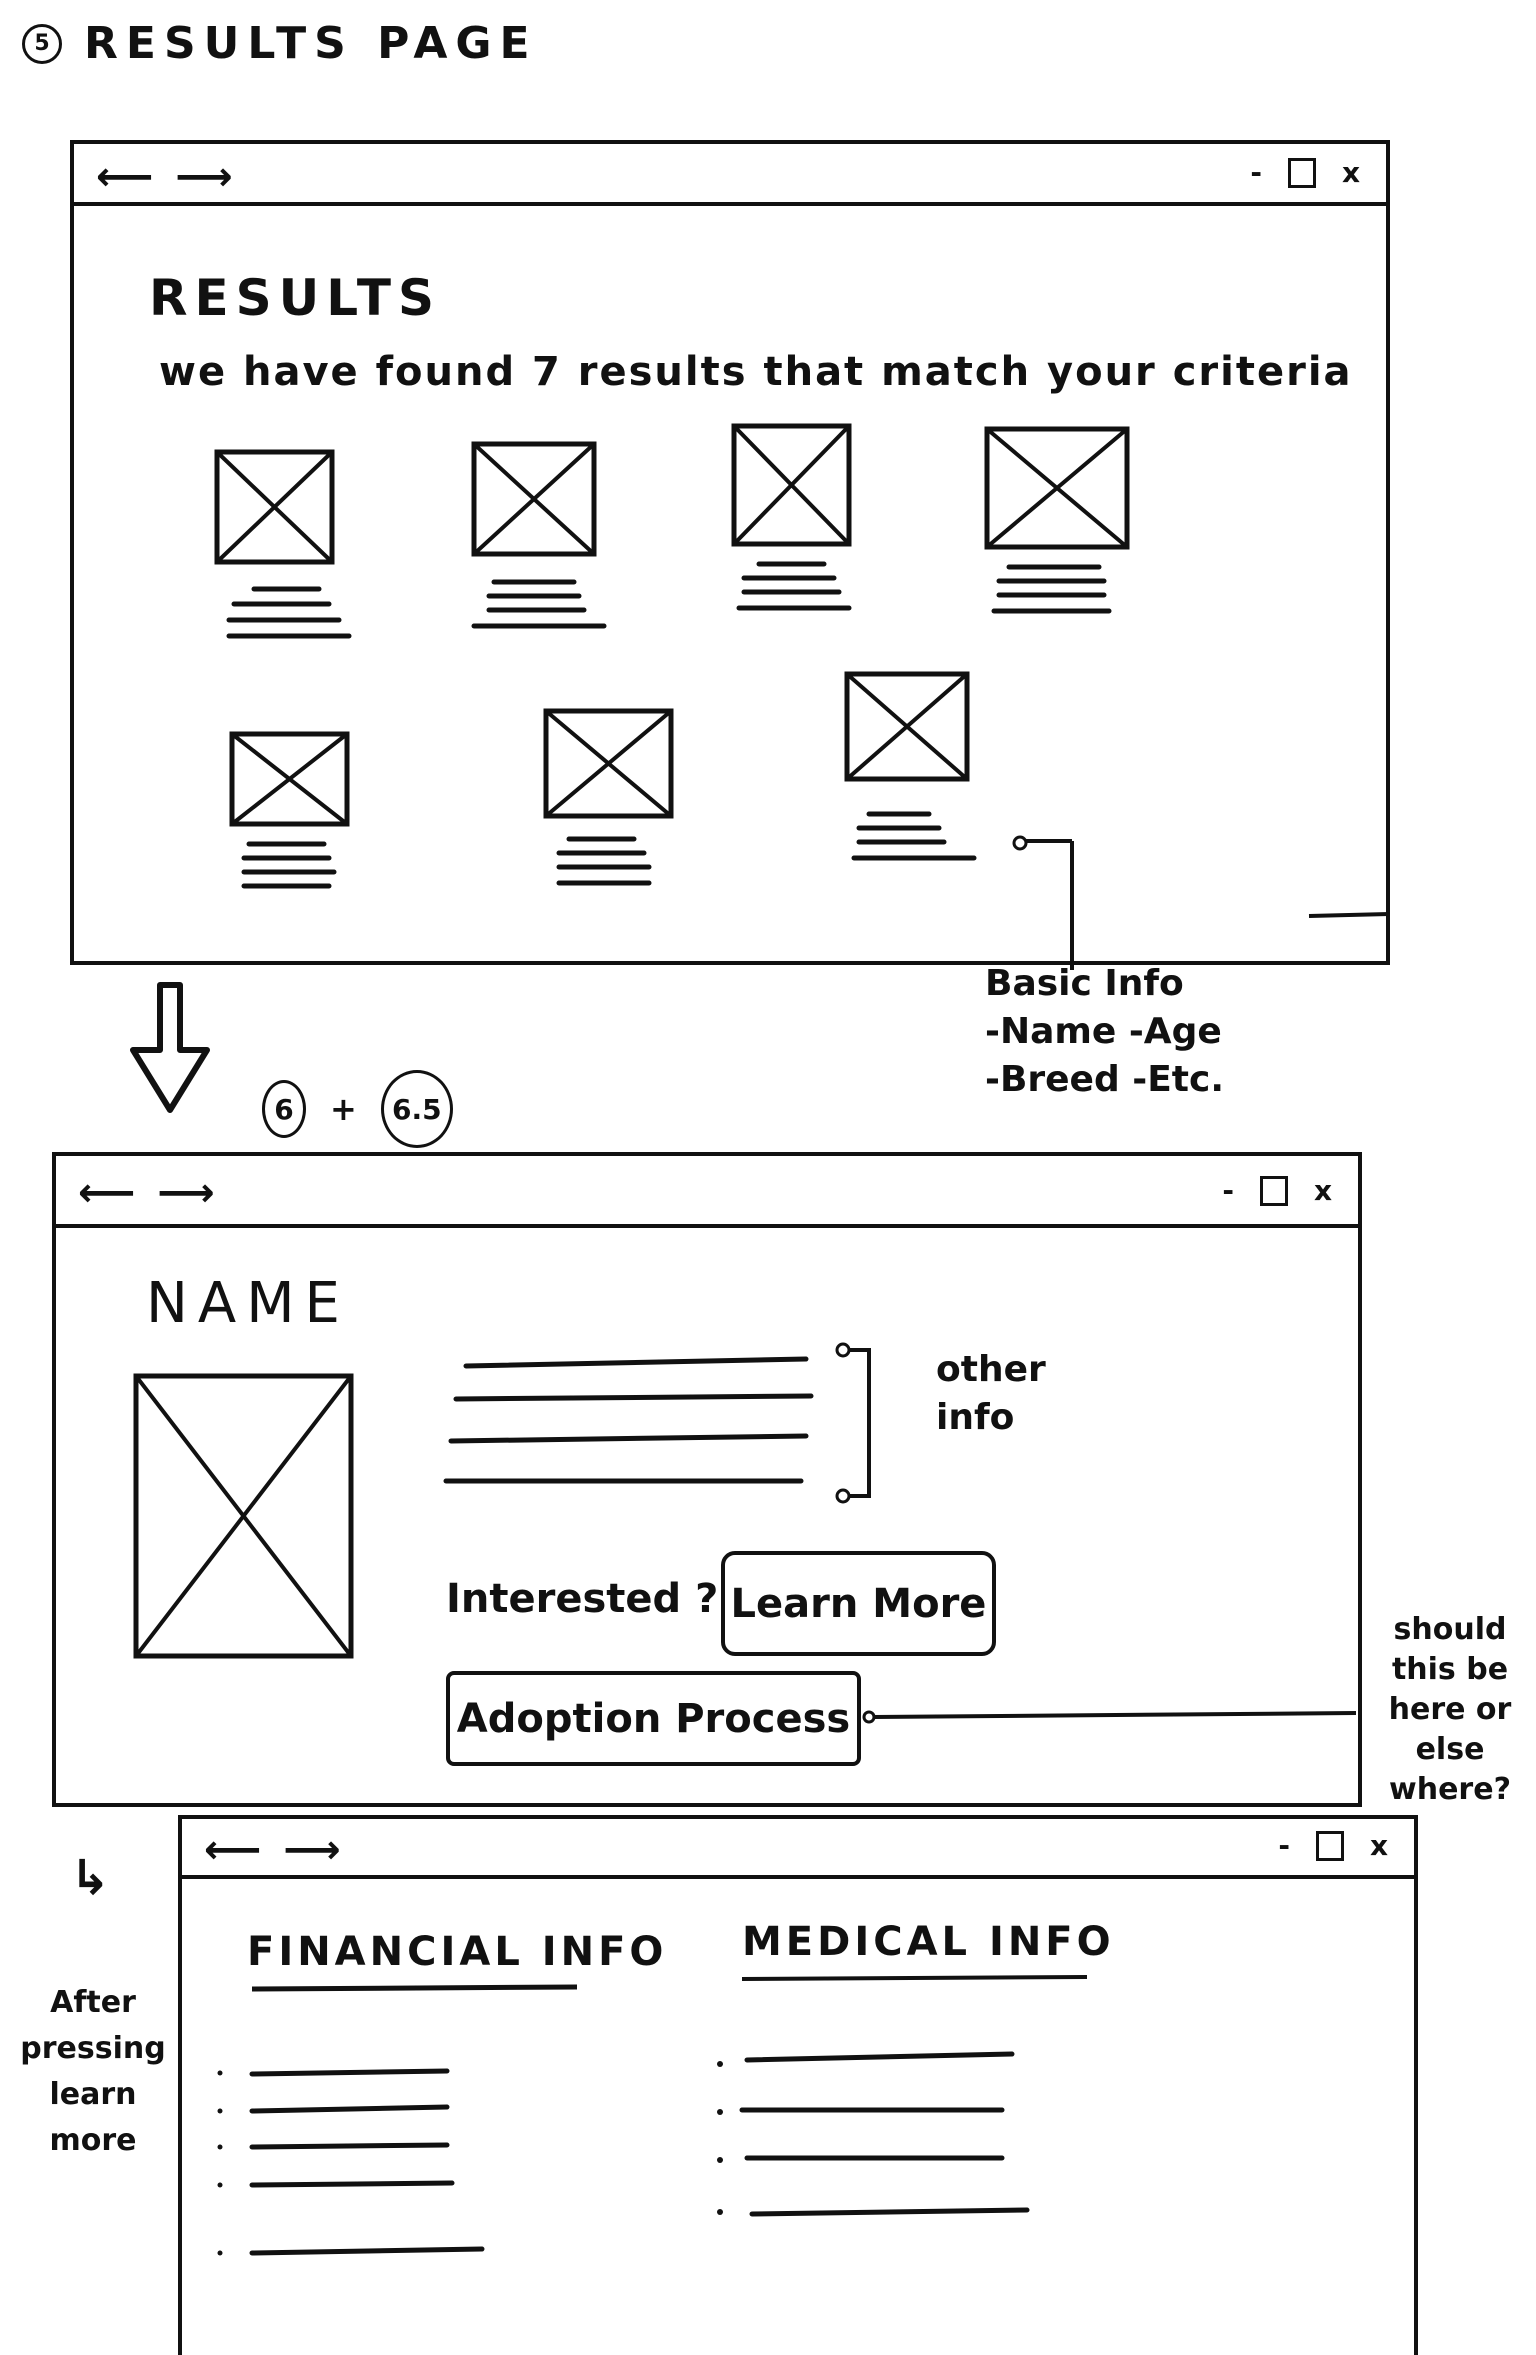 The width and height of the screenshot is (1536, 2355). What do you see at coordinates (248, 1303) in the screenshot?
I see `pet-name-heading: NAME` at bounding box center [248, 1303].